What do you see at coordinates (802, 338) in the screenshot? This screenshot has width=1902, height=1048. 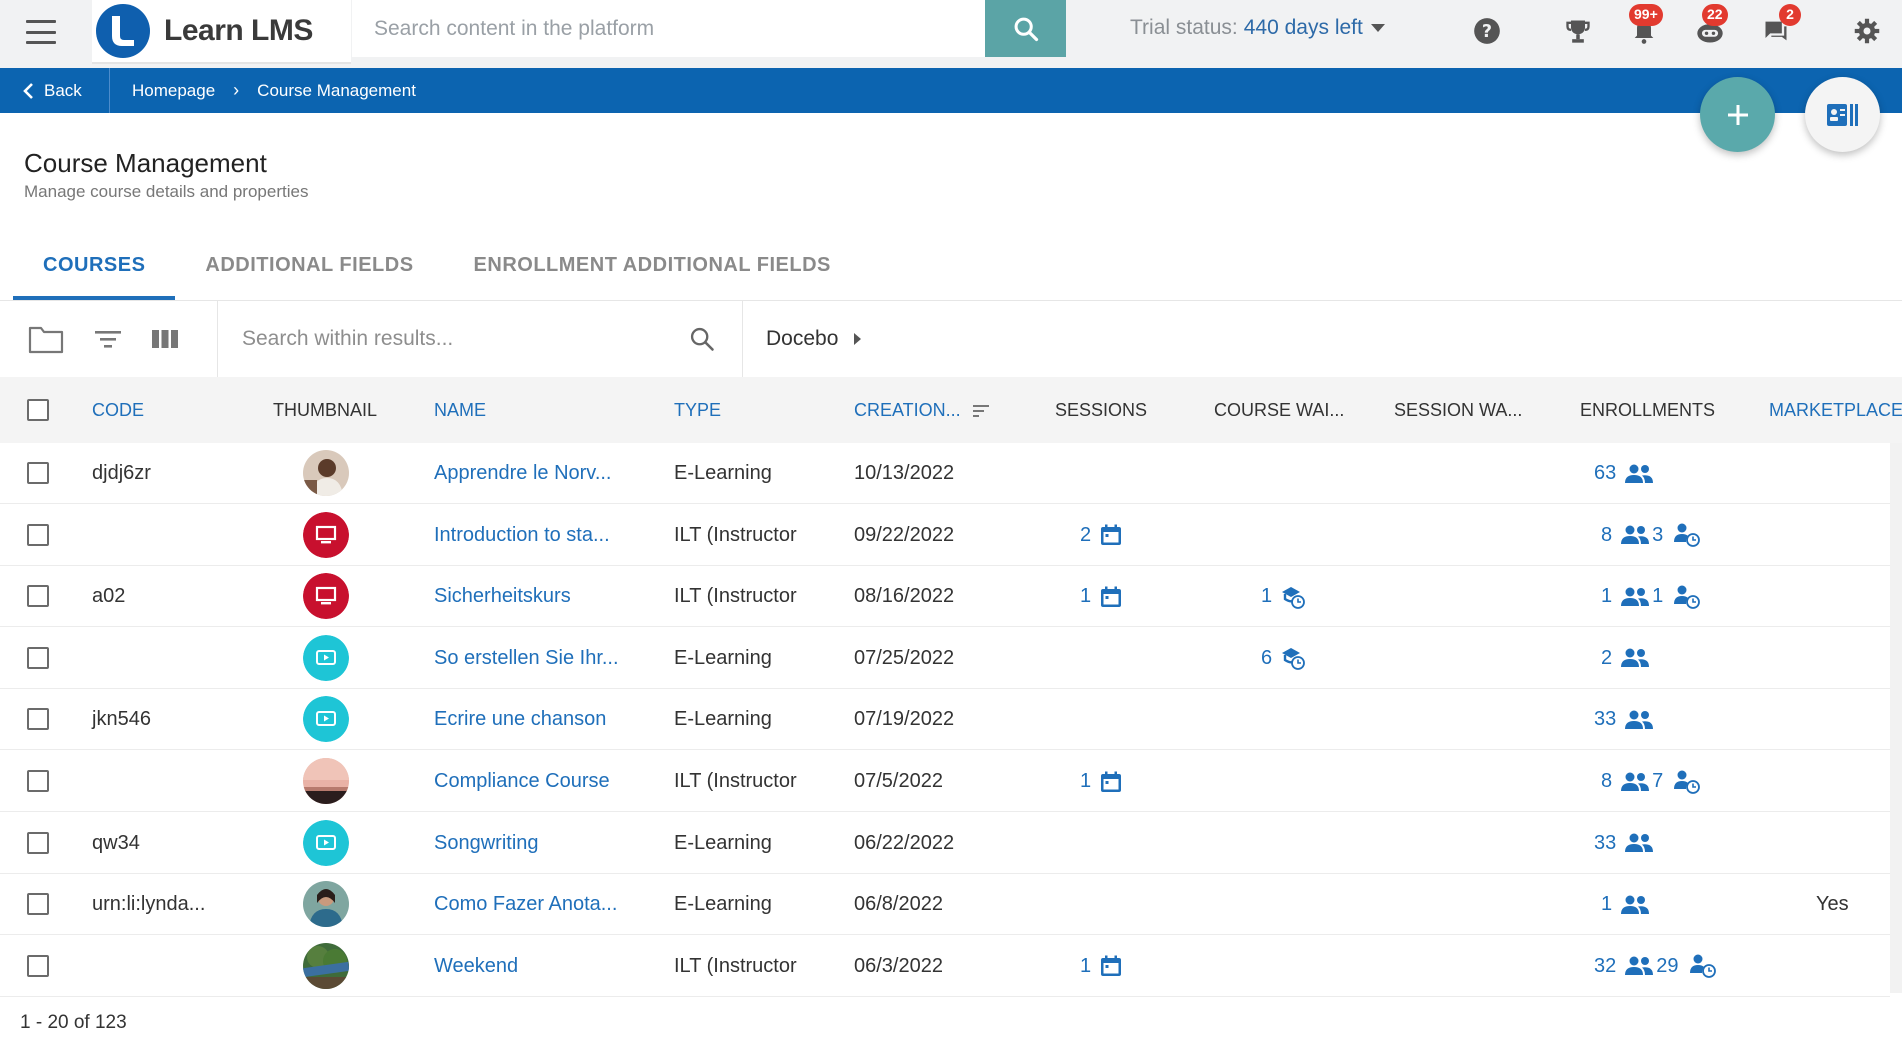 I see `branch-label: Docebo` at bounding box center [802, 338].